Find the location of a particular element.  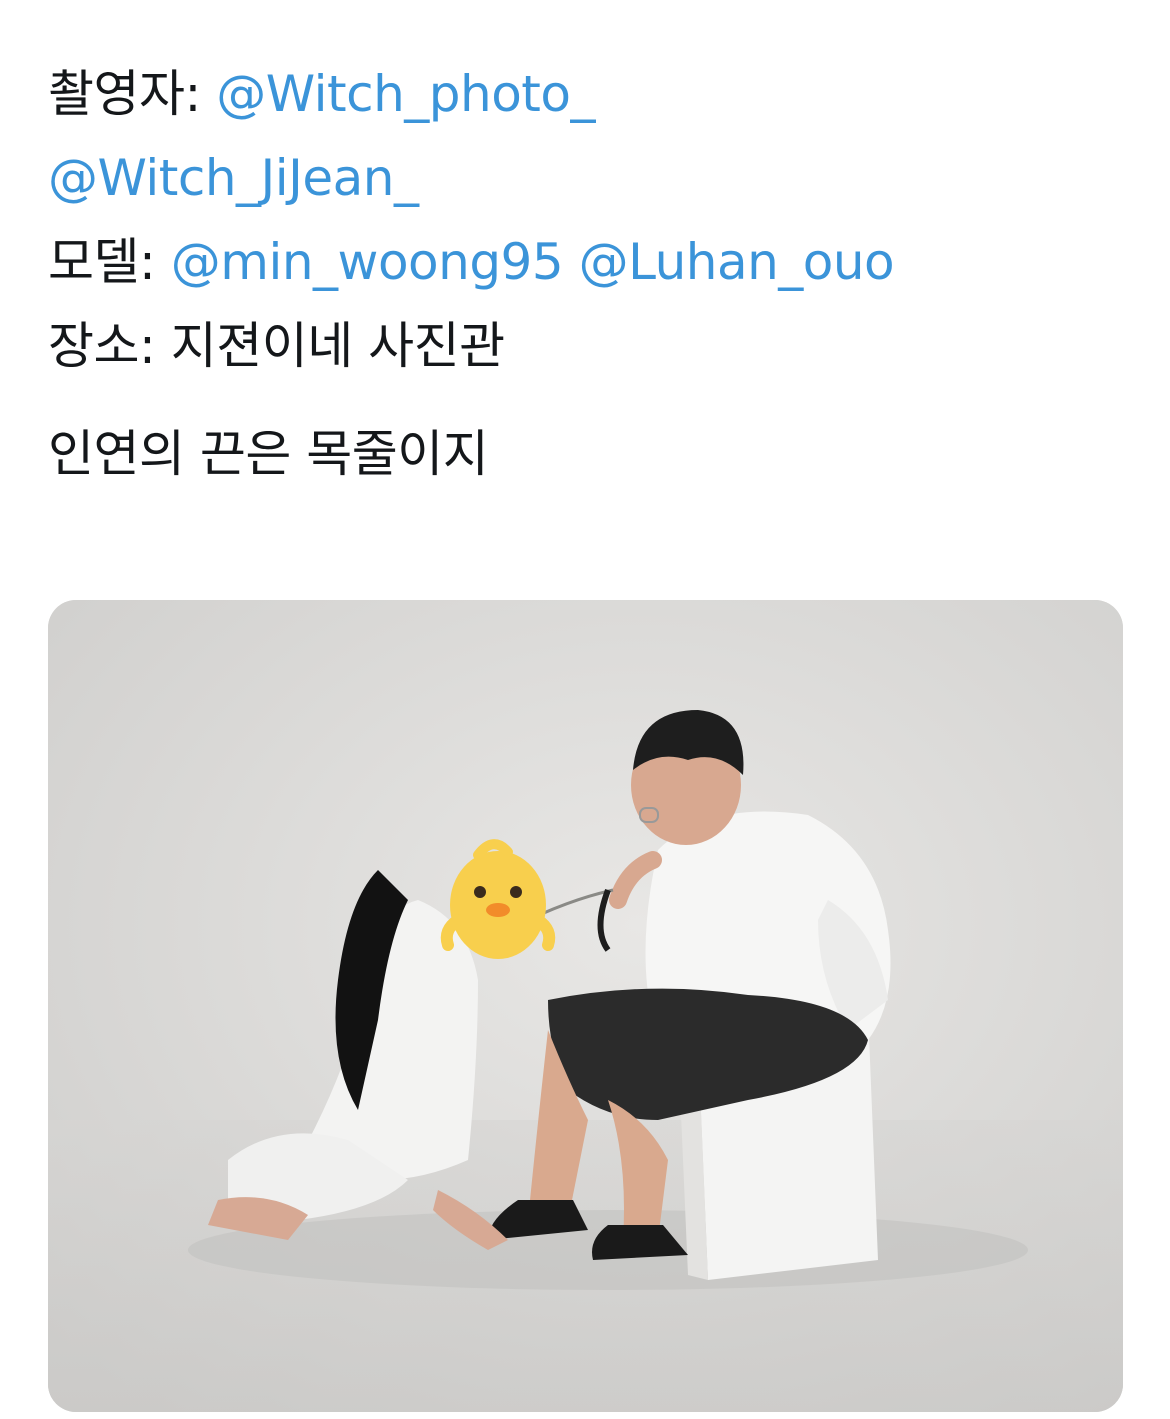

location-line: 장소: 지젼이네 사진관 is located at coordinates (588, 346).